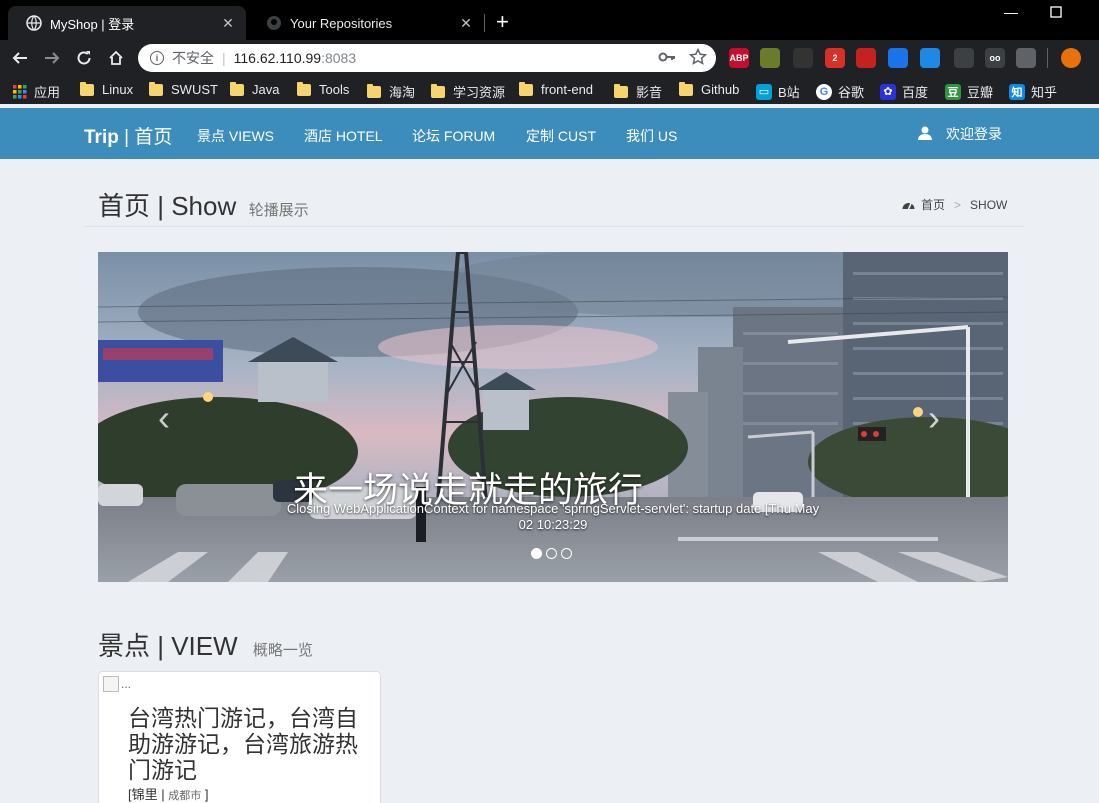  Describe the element at coordinates (183, 89) in the screenshot. I see `bookmark-swust: SWUST` at that location.